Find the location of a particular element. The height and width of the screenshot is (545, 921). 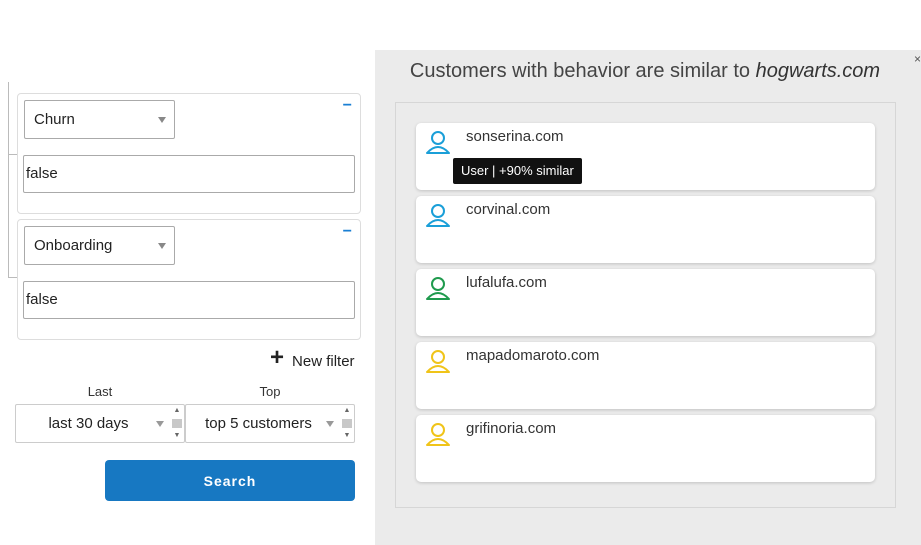

panel-title-domain: hogwarts.com is located at coordinates (818, 71).